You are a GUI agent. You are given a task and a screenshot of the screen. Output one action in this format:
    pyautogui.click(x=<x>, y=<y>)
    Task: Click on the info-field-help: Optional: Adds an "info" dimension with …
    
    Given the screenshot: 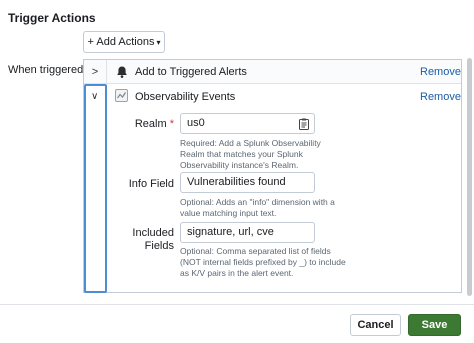 What is the action you would take?
    pyautogui.click(x=257, y=207)
    